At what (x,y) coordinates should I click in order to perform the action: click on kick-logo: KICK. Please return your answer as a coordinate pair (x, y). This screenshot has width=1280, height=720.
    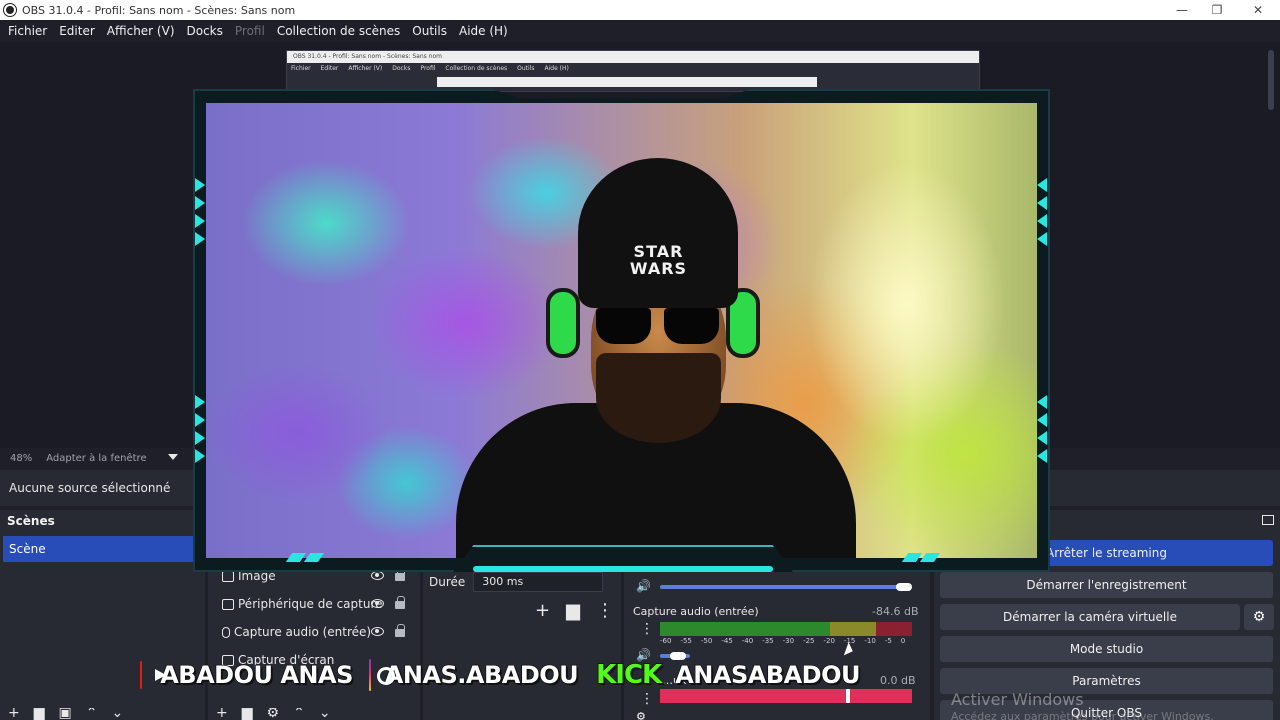
    Looking at the image, I should click on (629, 675).